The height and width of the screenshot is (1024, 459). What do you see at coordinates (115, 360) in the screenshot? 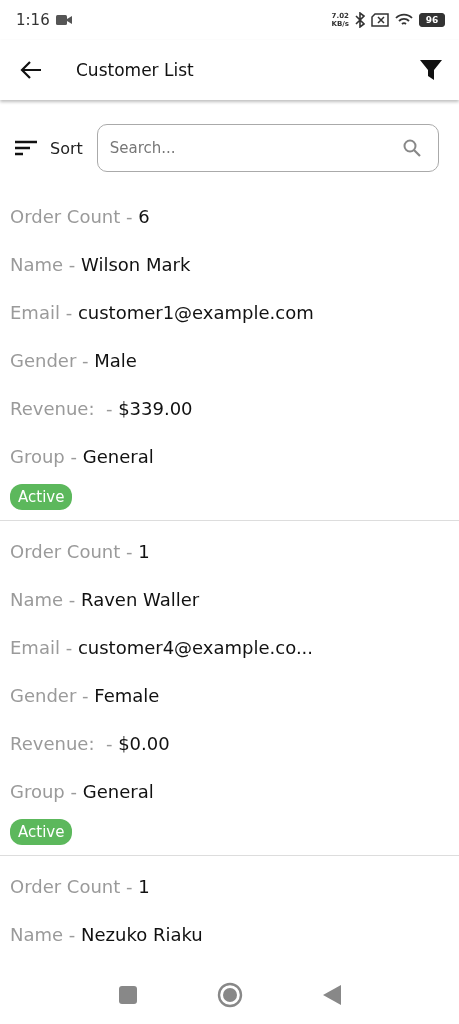
I see `field-value: Male` at bounding box center [115, 360].